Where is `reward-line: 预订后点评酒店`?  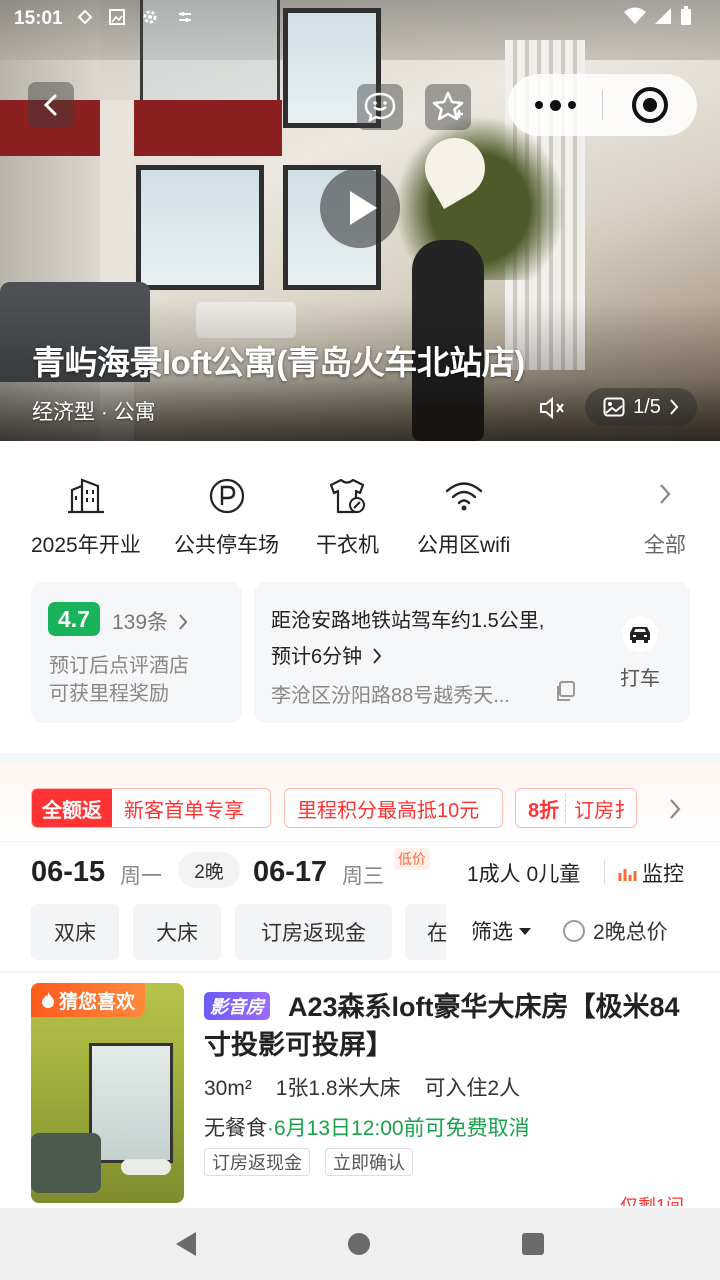 reward-line: 预订后点评酒店 is located at coordinates (119, 666).